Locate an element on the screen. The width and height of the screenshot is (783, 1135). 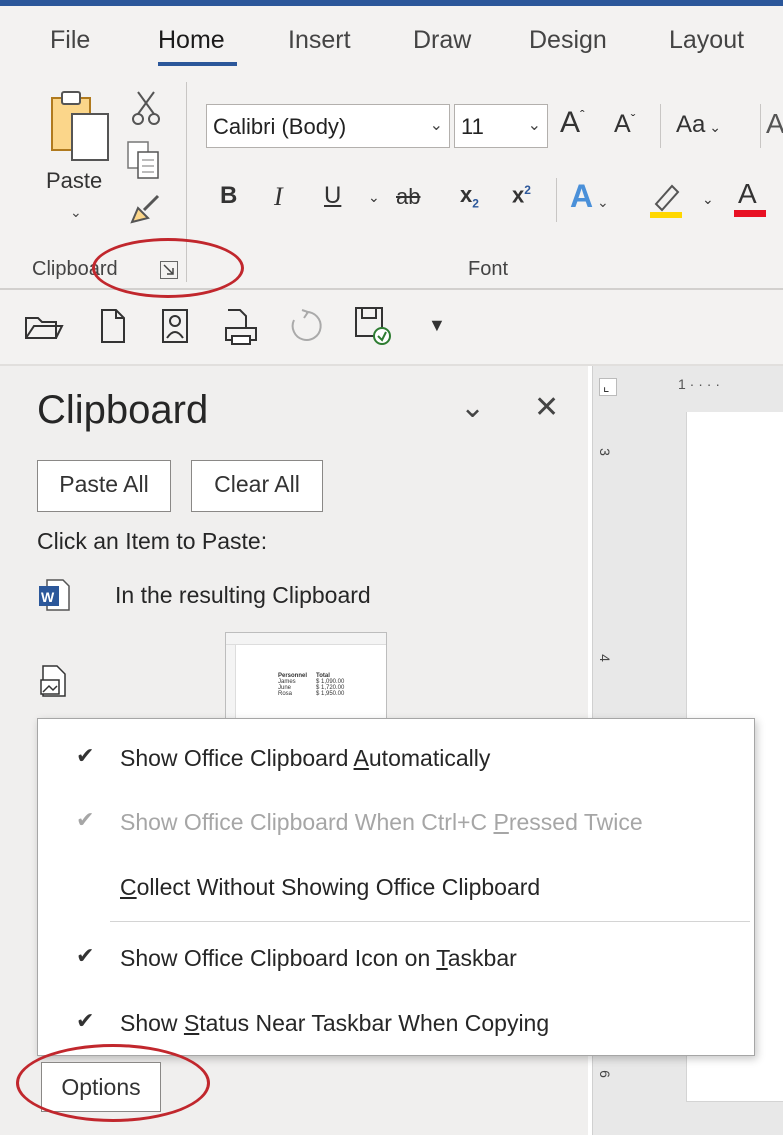
menu-item-show-taskbar-icon: ✔ Show Office Clipboard Icon on Taskbar is located at coordinates (396, 958).